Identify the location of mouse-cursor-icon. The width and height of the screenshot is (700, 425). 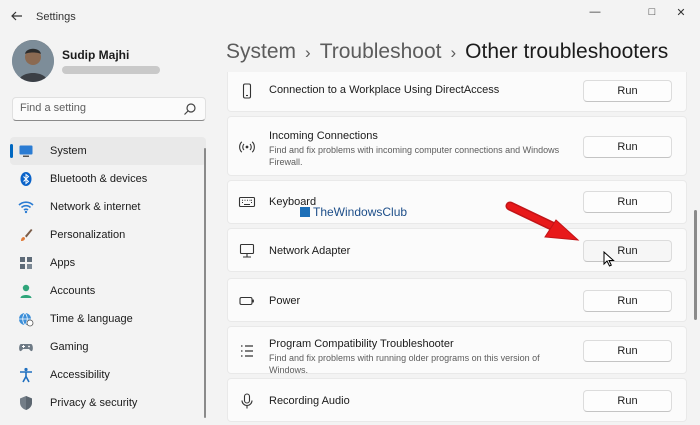
(609, 259).